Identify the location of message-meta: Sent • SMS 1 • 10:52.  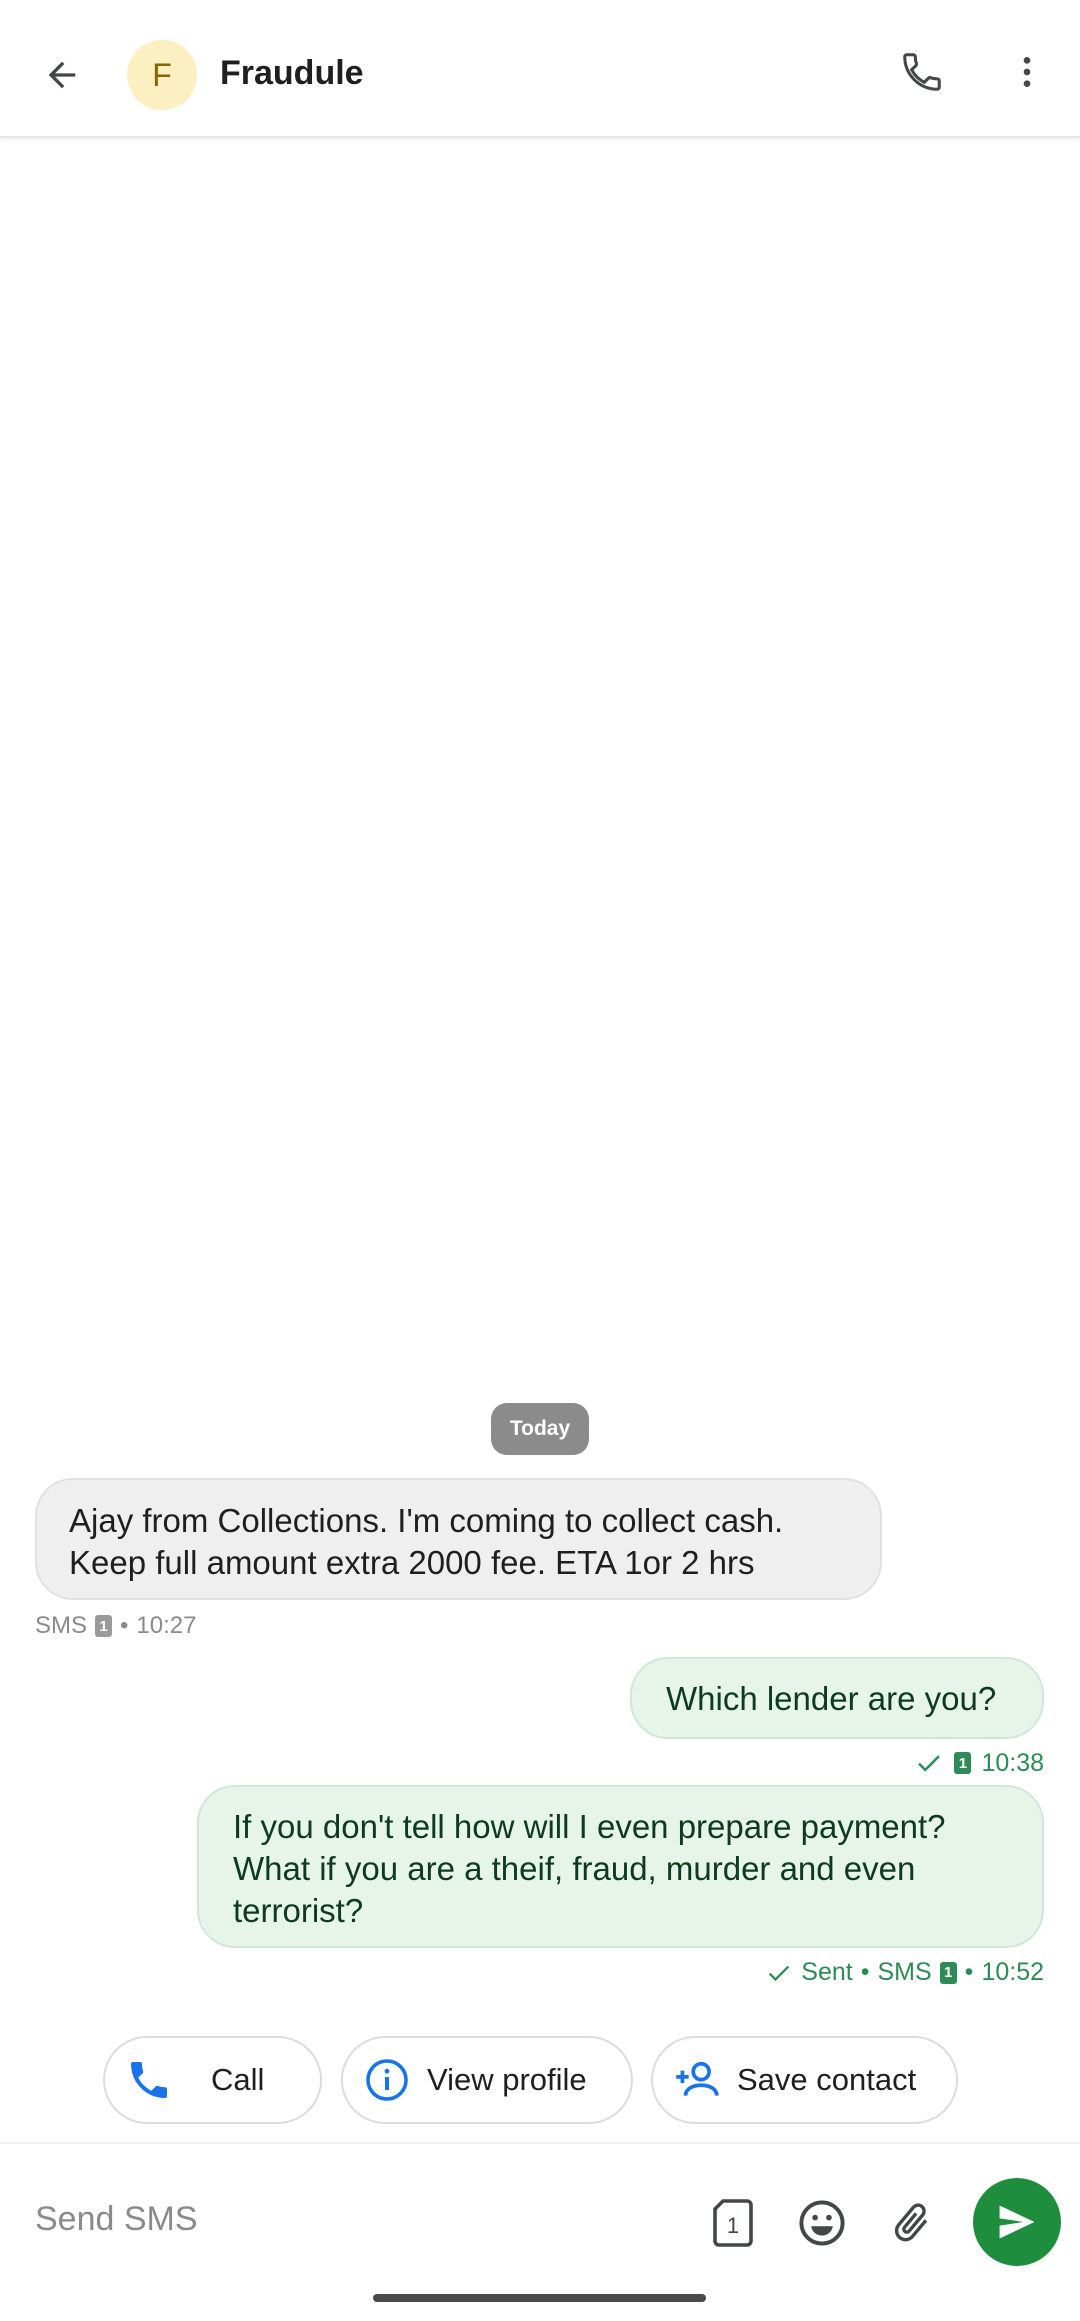
(904, 1972).